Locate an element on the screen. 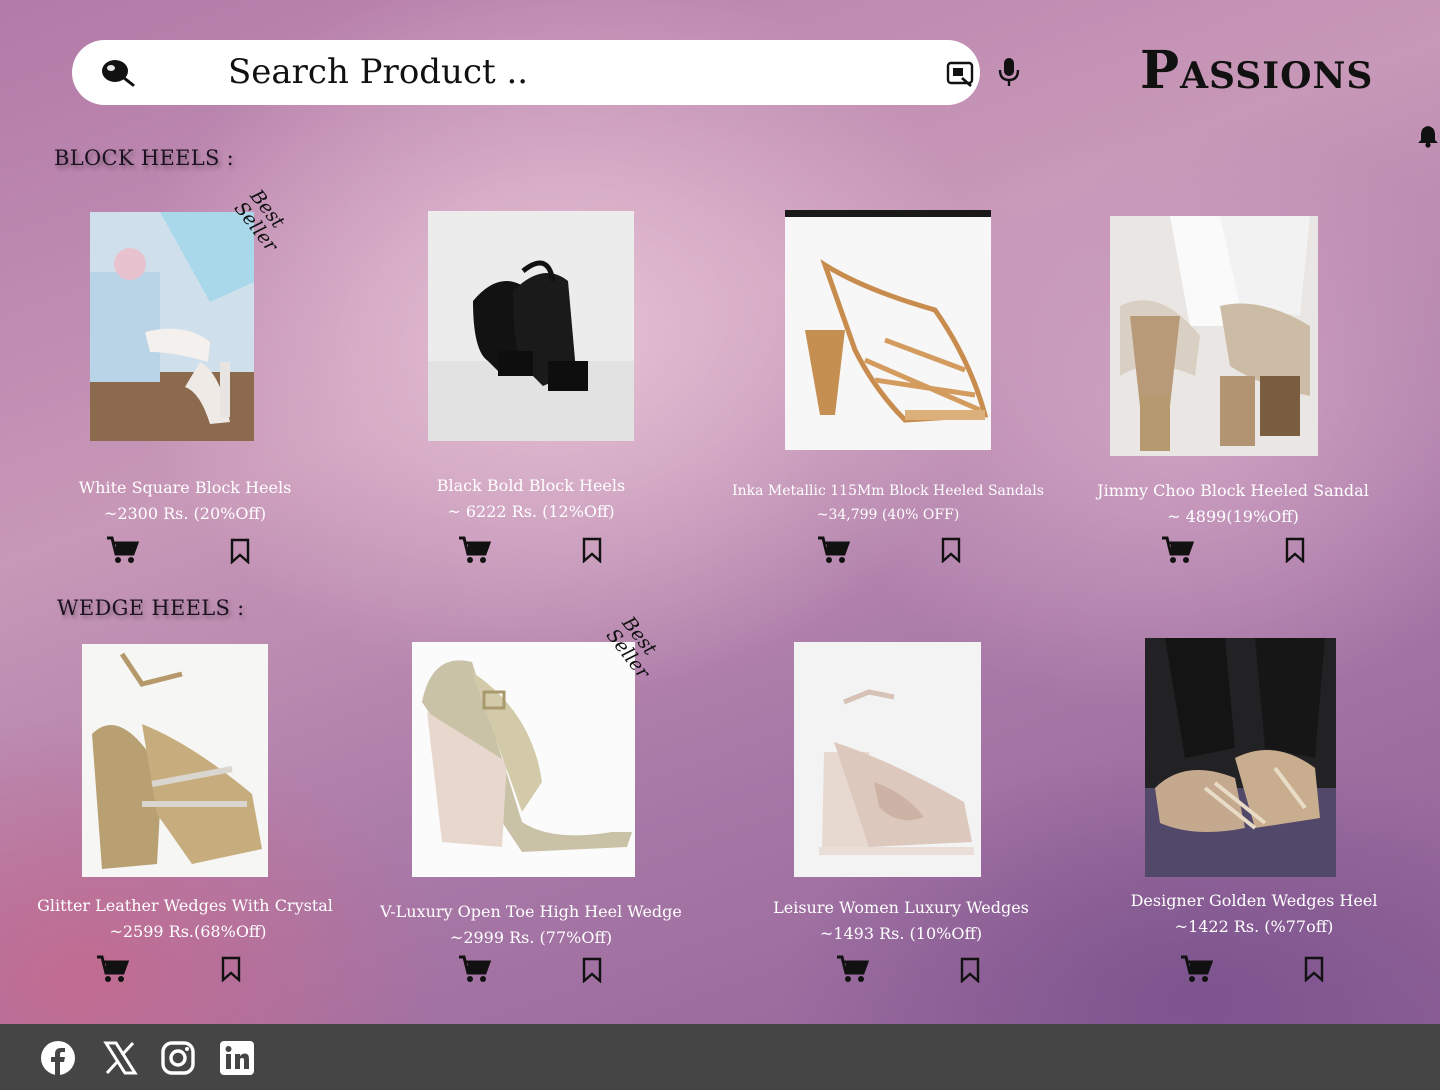  product-price: ~2599 Rs.(68%Off) is located at coordinates (188, 931).